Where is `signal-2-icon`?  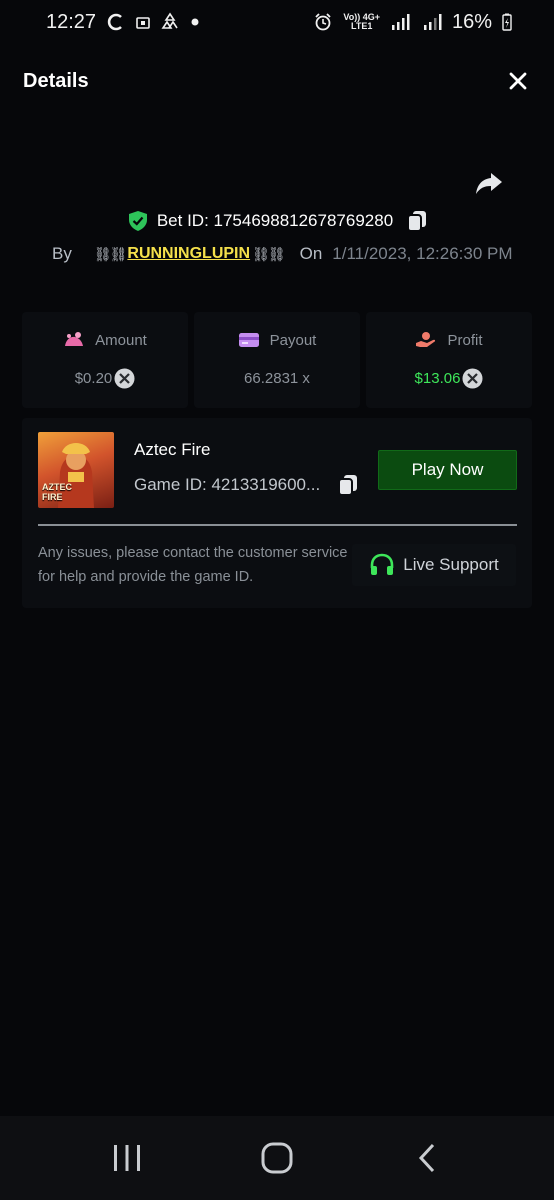
signal-2-icon is located at coordinates (432, 22).